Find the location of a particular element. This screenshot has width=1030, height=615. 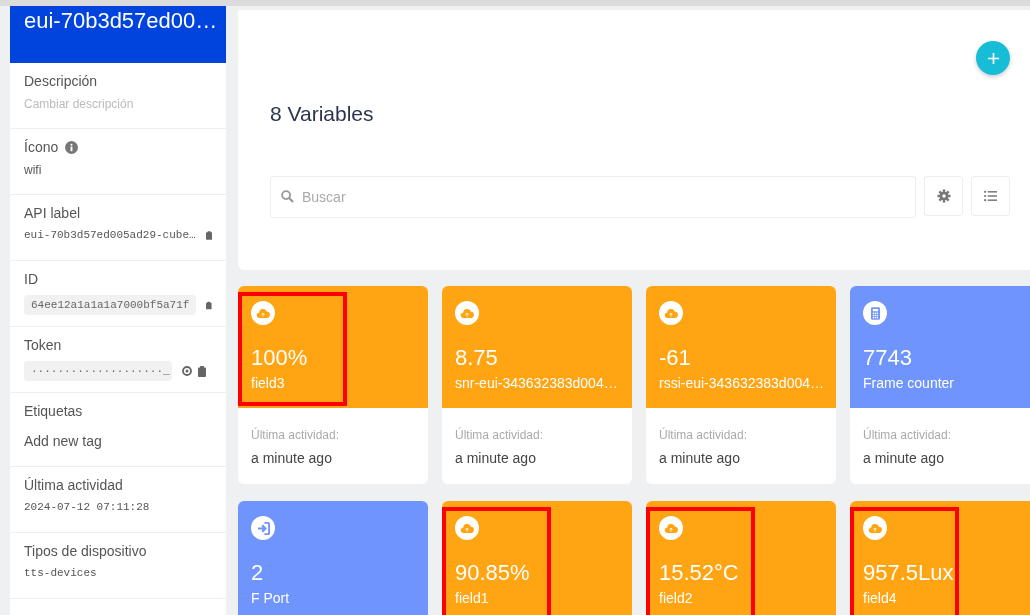

id-field: 64ee12a1a1a1a7000bf5a71f is located at coordinates (110, 305).